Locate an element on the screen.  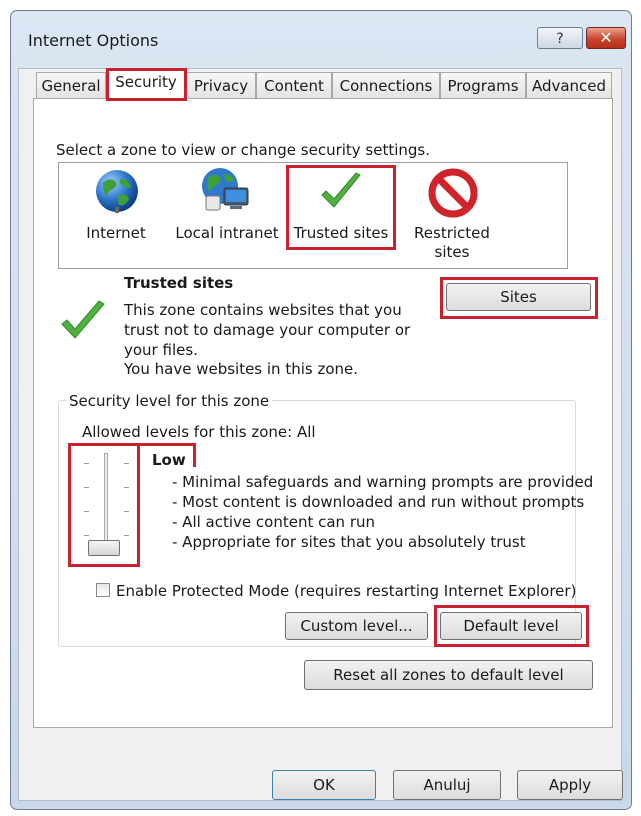
network-globe-icon is located at coordinates (225, 189).